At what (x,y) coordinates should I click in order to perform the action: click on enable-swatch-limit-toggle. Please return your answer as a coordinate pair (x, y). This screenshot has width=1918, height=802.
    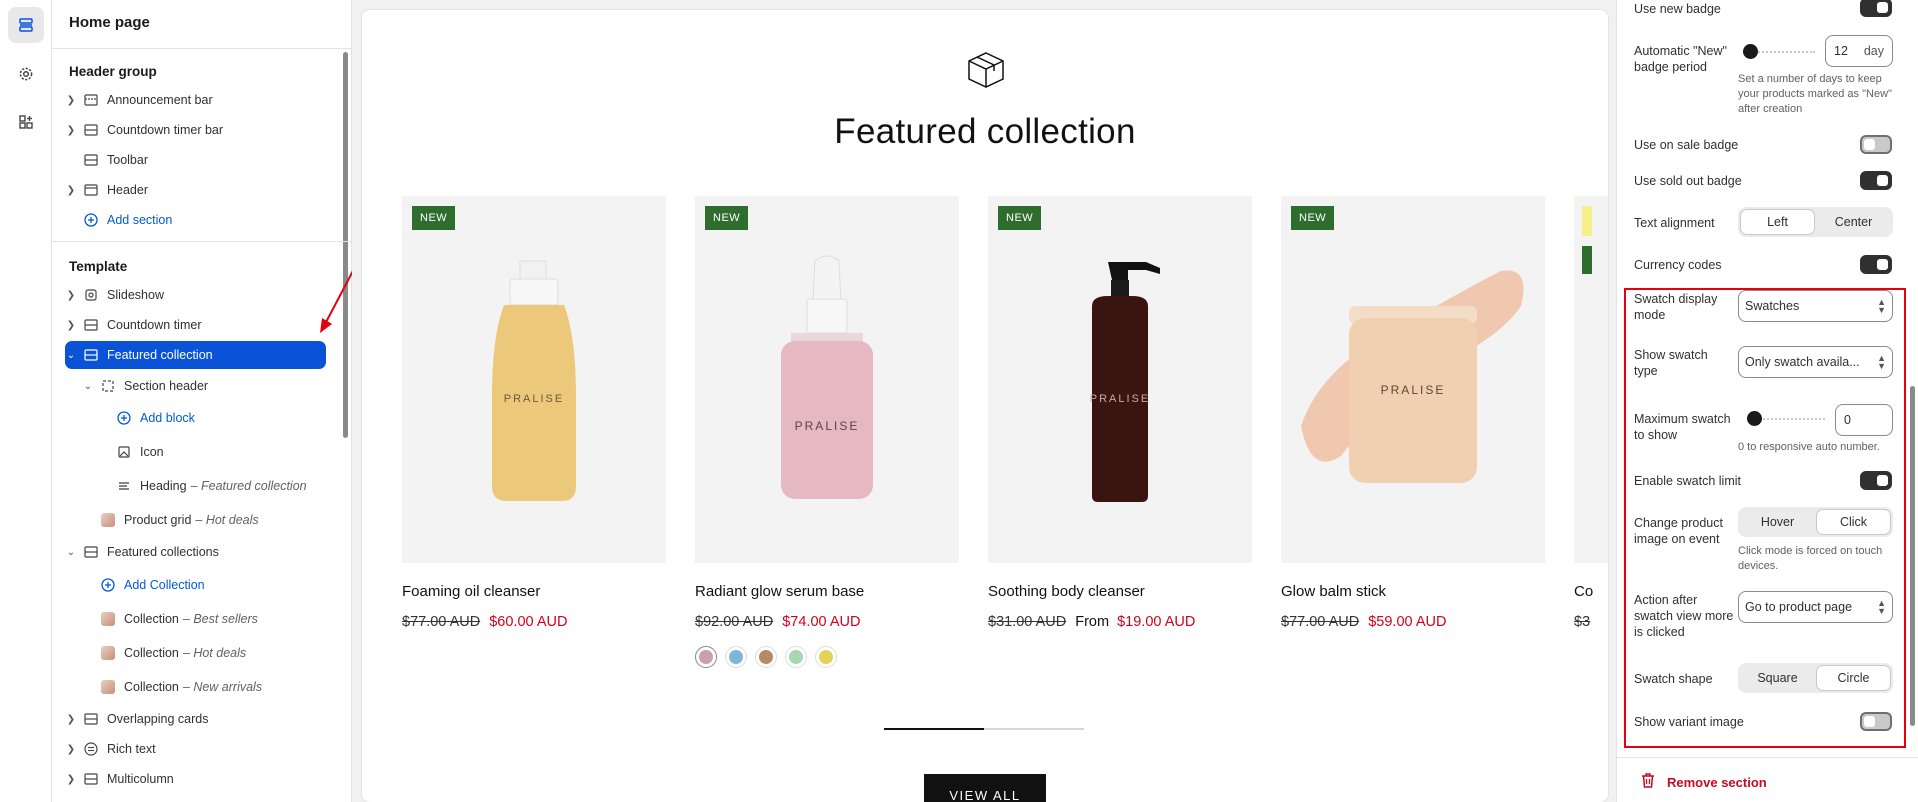
    Looking at the image, I should click on (1876, 480).